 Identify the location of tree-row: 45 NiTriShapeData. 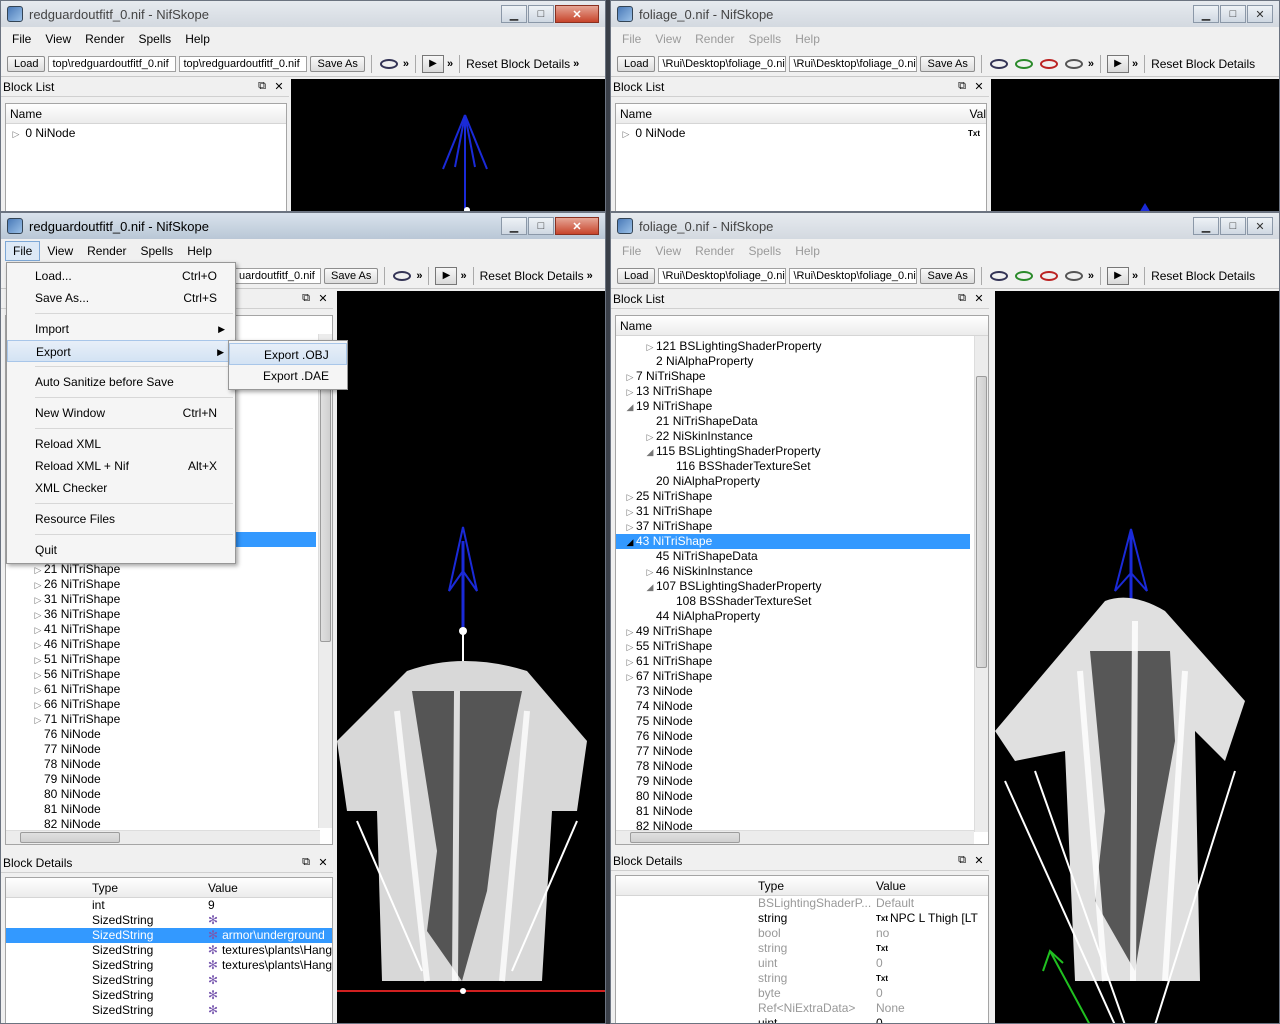
(793, 556).